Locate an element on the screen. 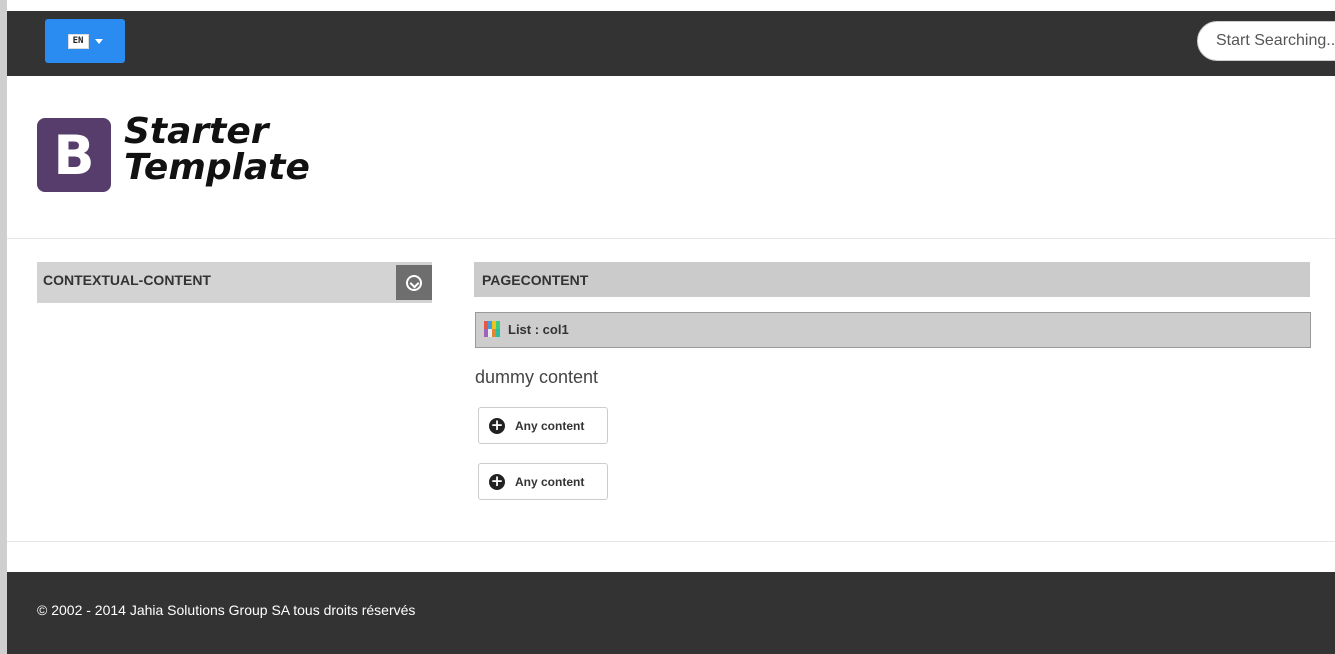  logo-line-2: Template is located at coordinates (217, 167).